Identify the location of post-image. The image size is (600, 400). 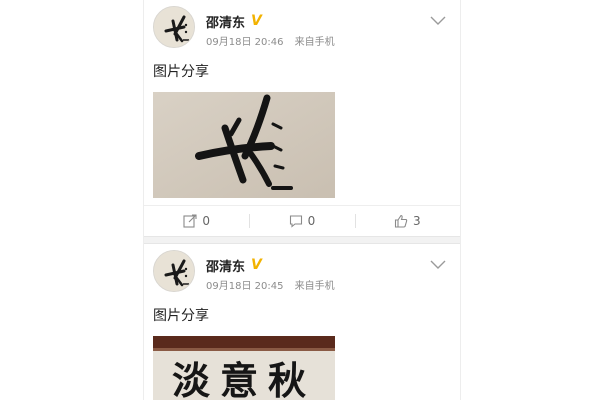
(244, 145).